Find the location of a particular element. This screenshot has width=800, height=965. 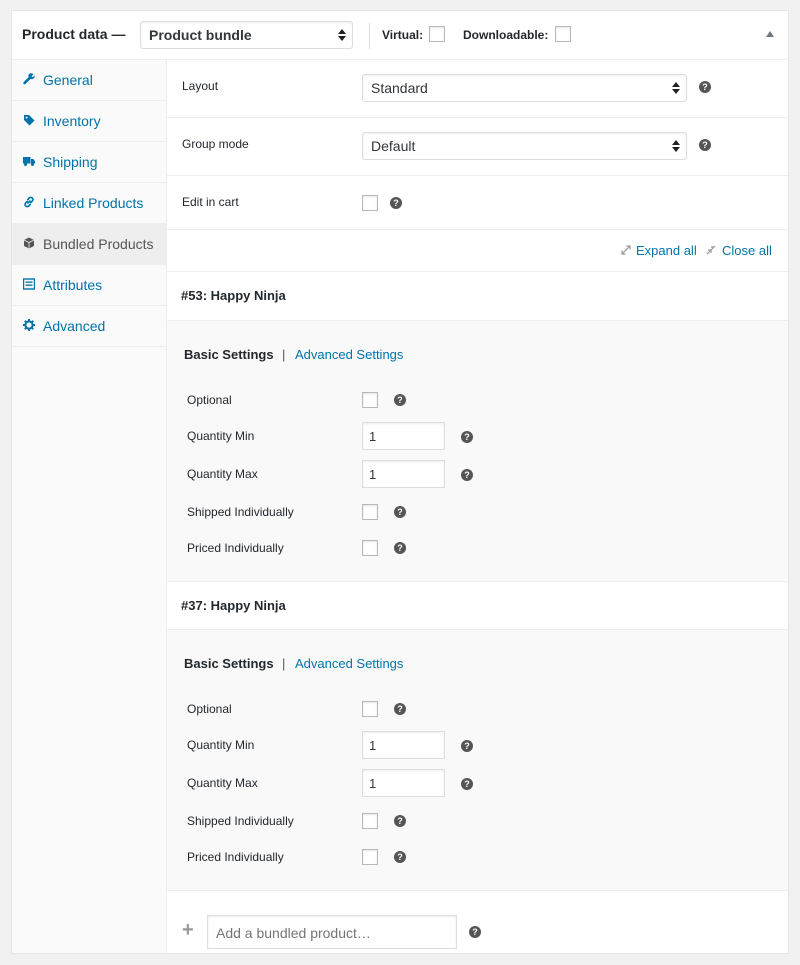

expand-close-bar: Expand all Close all is located at coordinates (477, 251).